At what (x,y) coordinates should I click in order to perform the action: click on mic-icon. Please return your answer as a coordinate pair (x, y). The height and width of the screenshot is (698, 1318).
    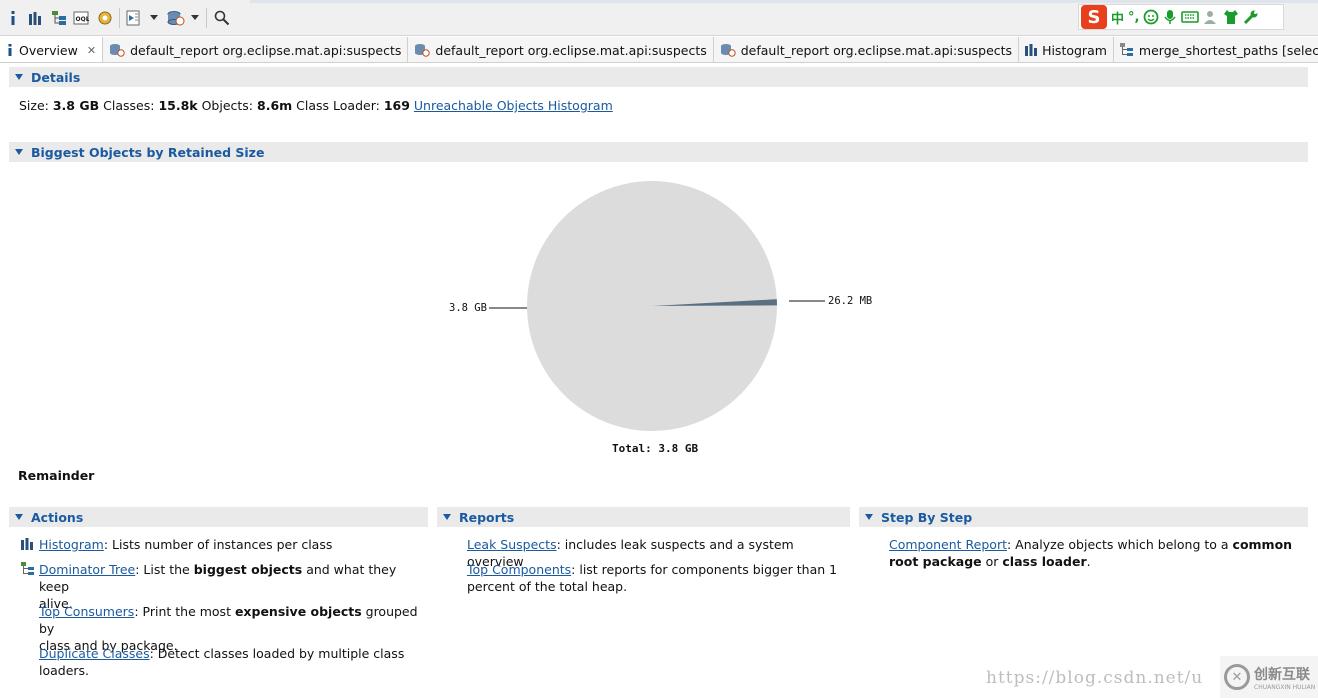
    Looking at the image, I should click on (1170, 17).